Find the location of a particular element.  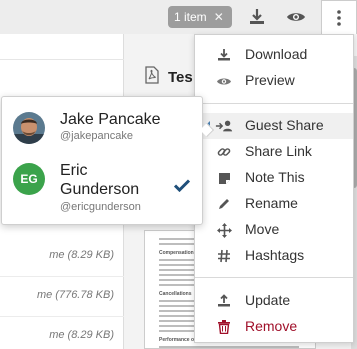

x-icon: ✕ is located at coordinates (219, 17).